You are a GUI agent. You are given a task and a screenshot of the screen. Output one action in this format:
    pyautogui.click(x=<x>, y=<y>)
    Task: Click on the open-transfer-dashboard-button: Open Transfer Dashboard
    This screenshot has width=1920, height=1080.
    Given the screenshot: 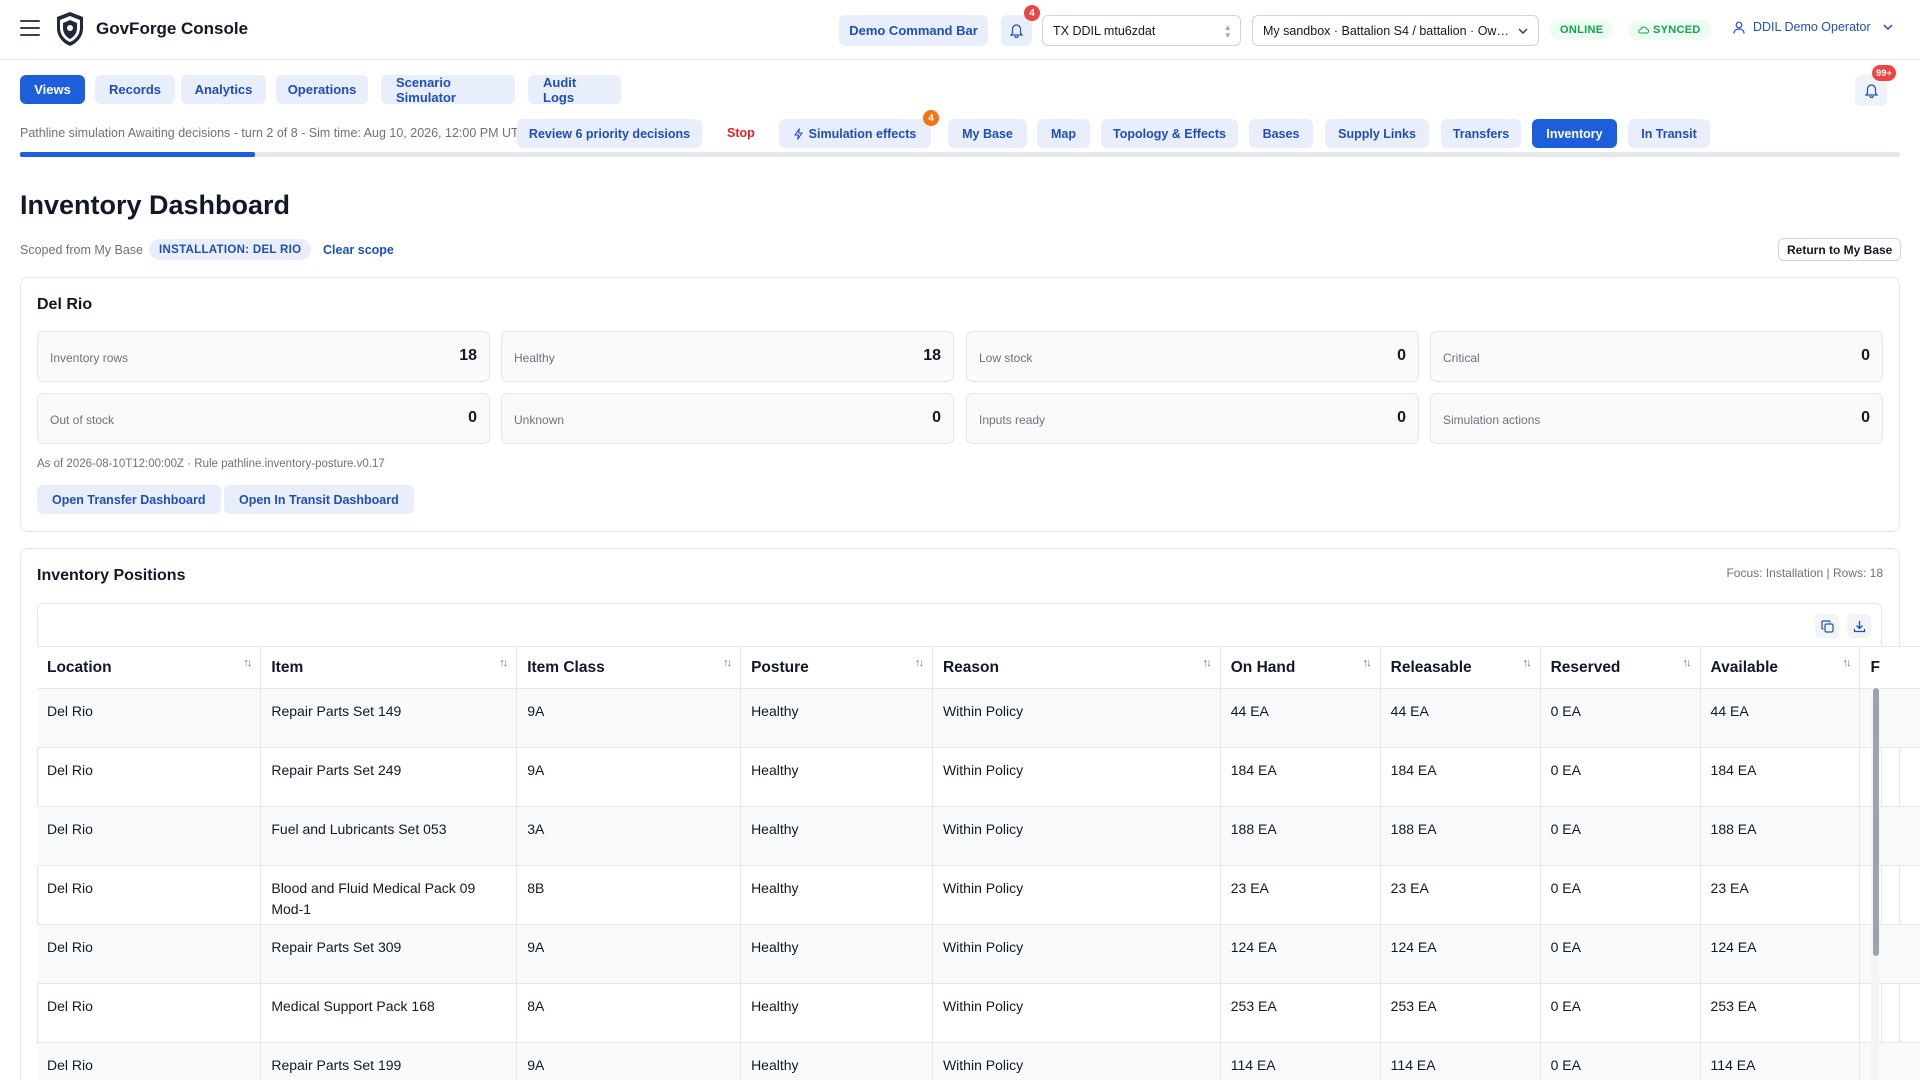 What is the action you would take?
    pyautogui.click(x=129, y=499)
    